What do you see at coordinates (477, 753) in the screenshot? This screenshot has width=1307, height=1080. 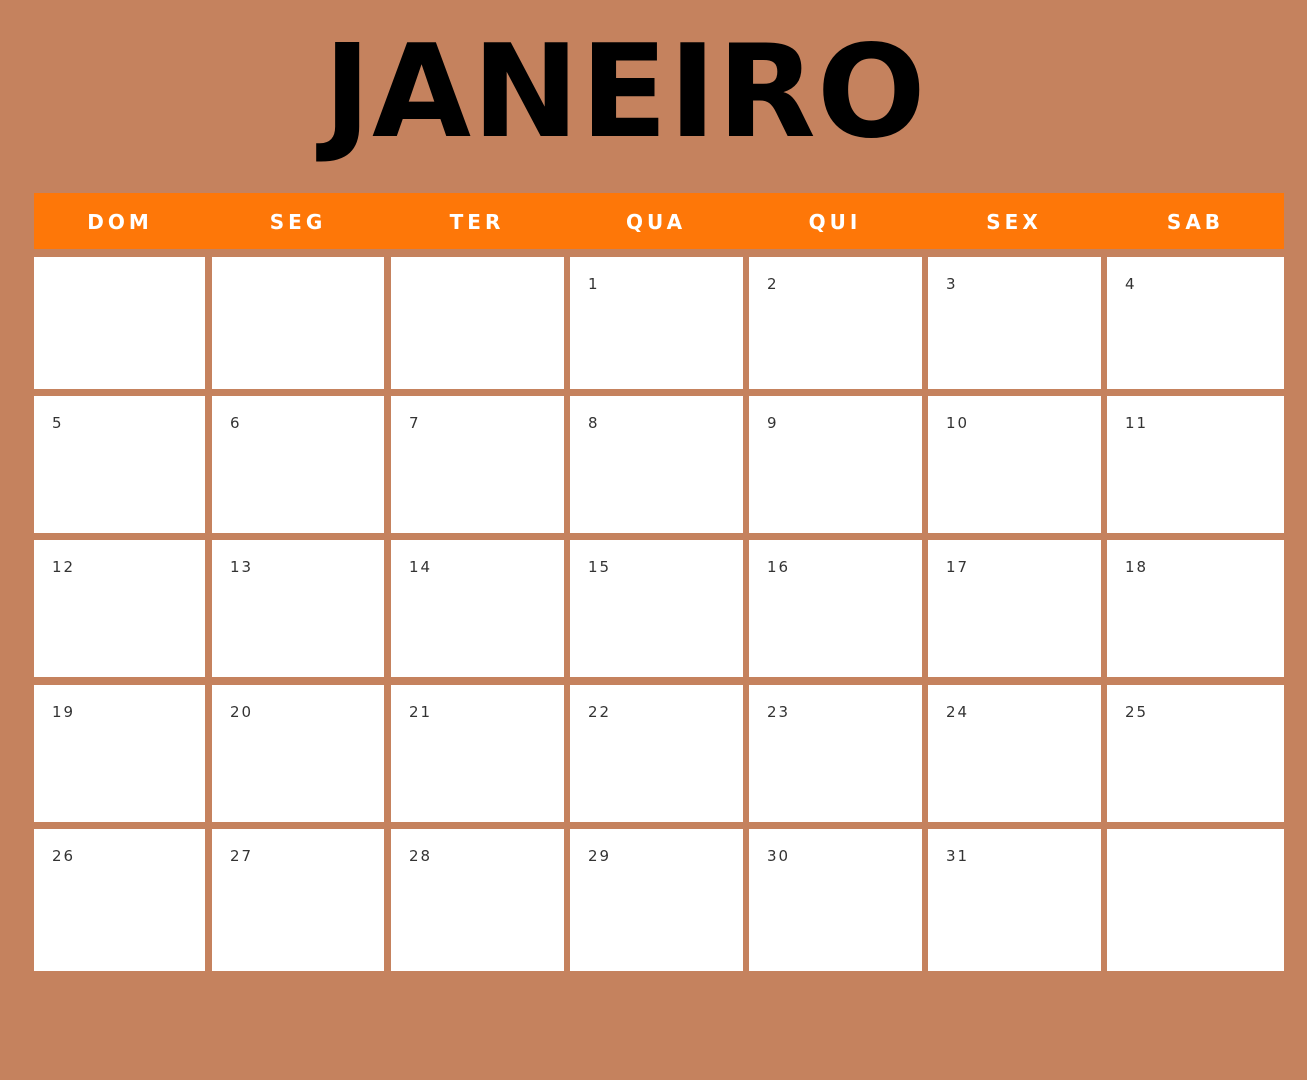 I see `day-cell: 21` at bounding box center [477, 753].